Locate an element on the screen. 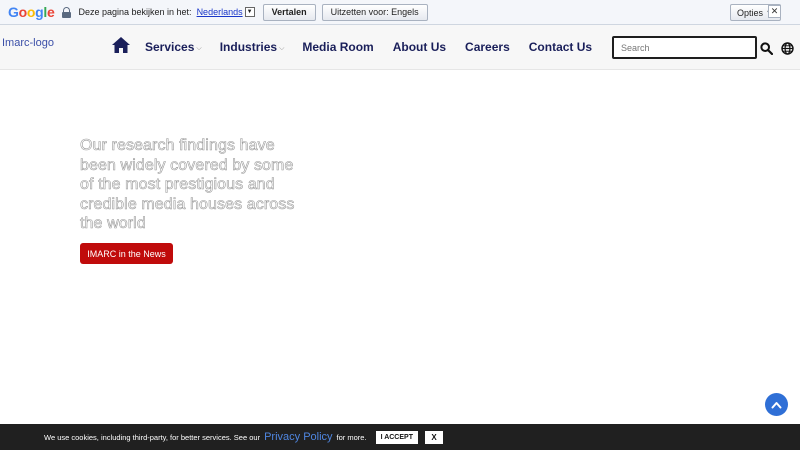  language-select: Nederlands is located at coordinates (220, 12).